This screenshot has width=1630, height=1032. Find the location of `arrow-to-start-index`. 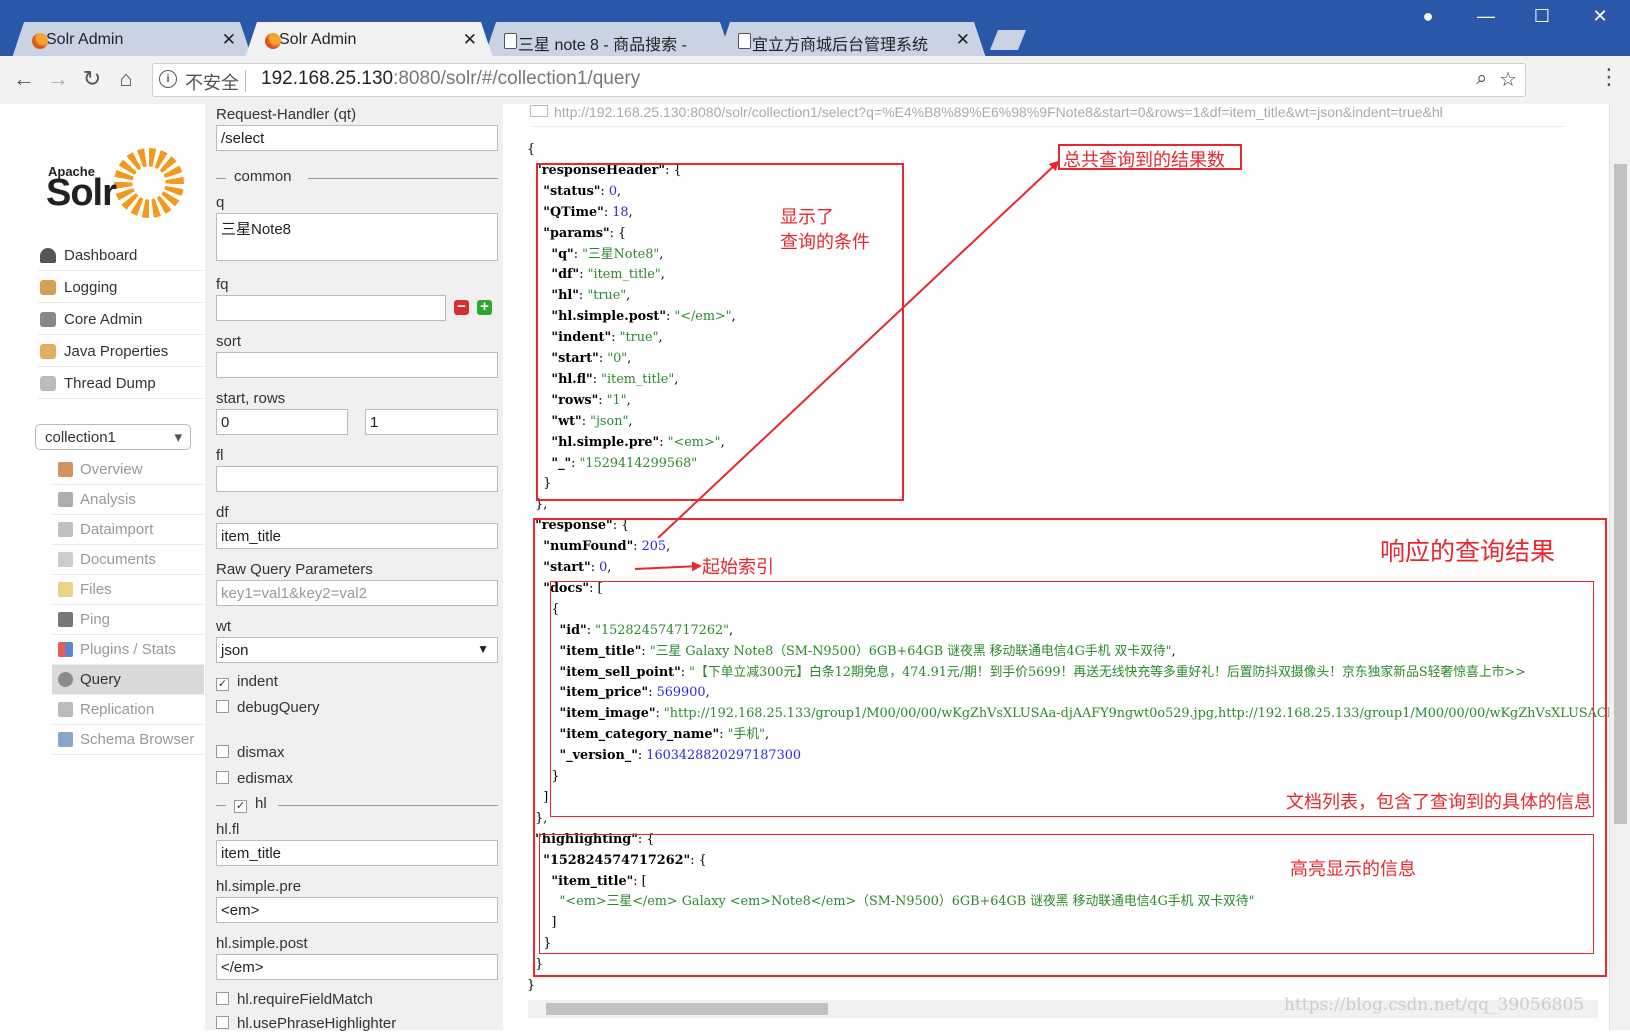

arrow-to-start-index is located at coordinates (668, 566).